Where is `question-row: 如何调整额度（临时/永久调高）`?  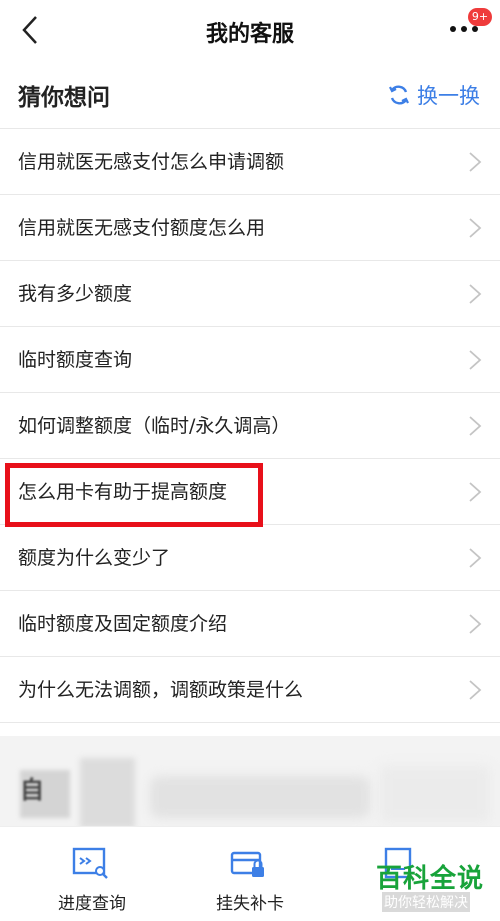 question-row: 如何调整额度（临时/永久调高） is located at coordinates (250, 426).